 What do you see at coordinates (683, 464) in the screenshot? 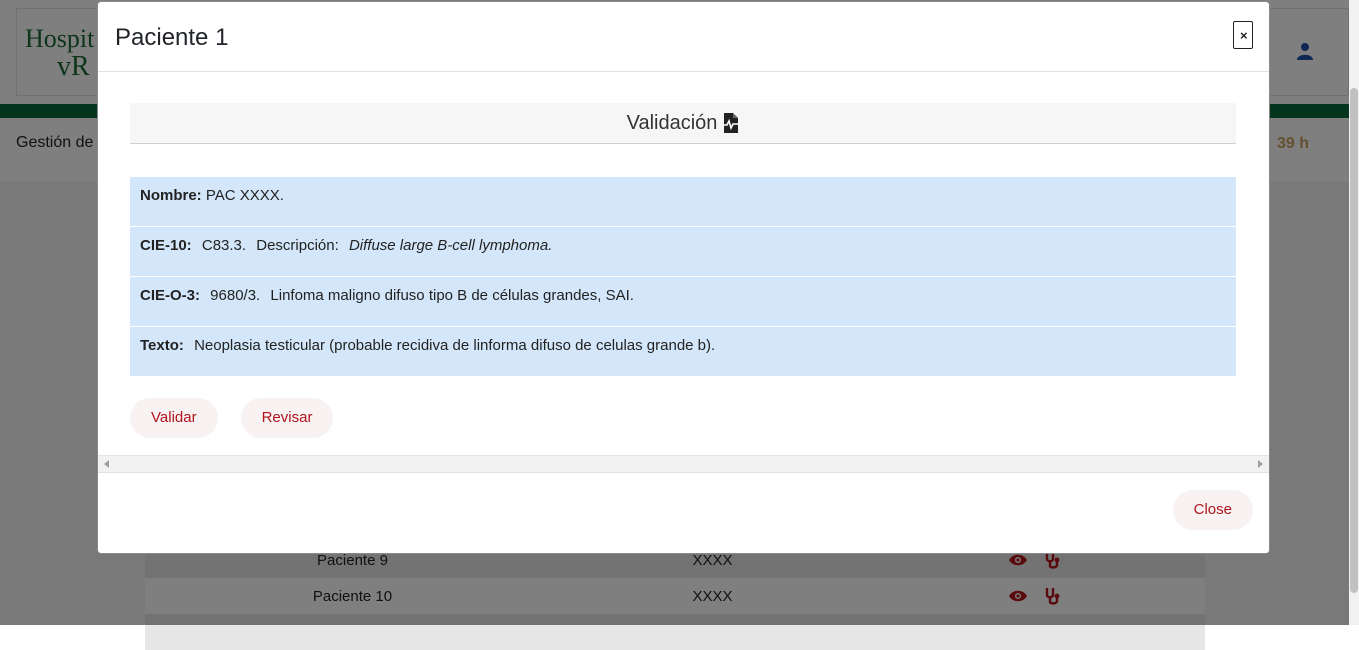
I see `horizontal-scrollbar` at bounding box center [683, 464].